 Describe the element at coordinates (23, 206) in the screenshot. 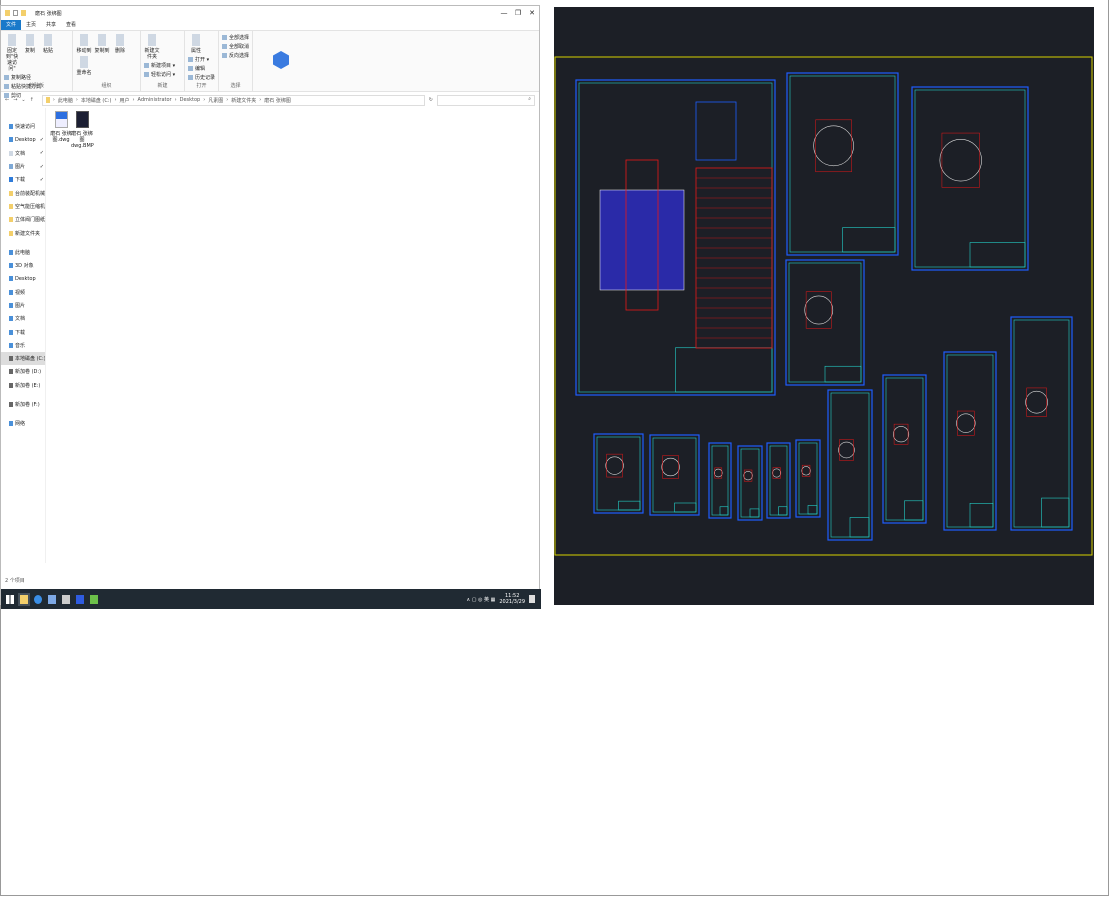

I see `sidebar-item: 空气能压缩机图` at that location.